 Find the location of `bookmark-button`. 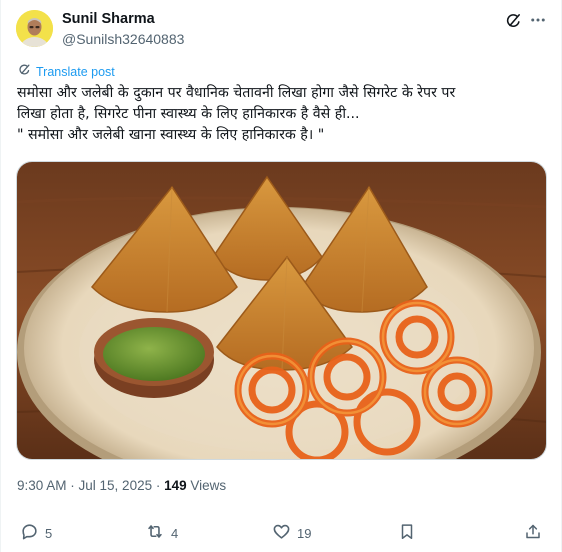

bookmark-button is located at coordinates (407, 533).